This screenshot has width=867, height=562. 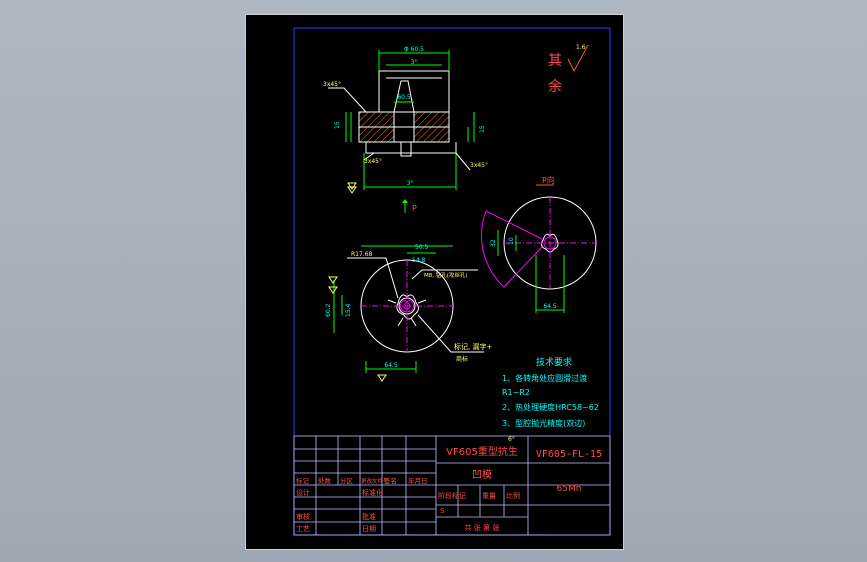 What do you see at coordinates (493, 243) in the screenshot?
I see `pv-dim1: 32` at bounding box center [493, 243].